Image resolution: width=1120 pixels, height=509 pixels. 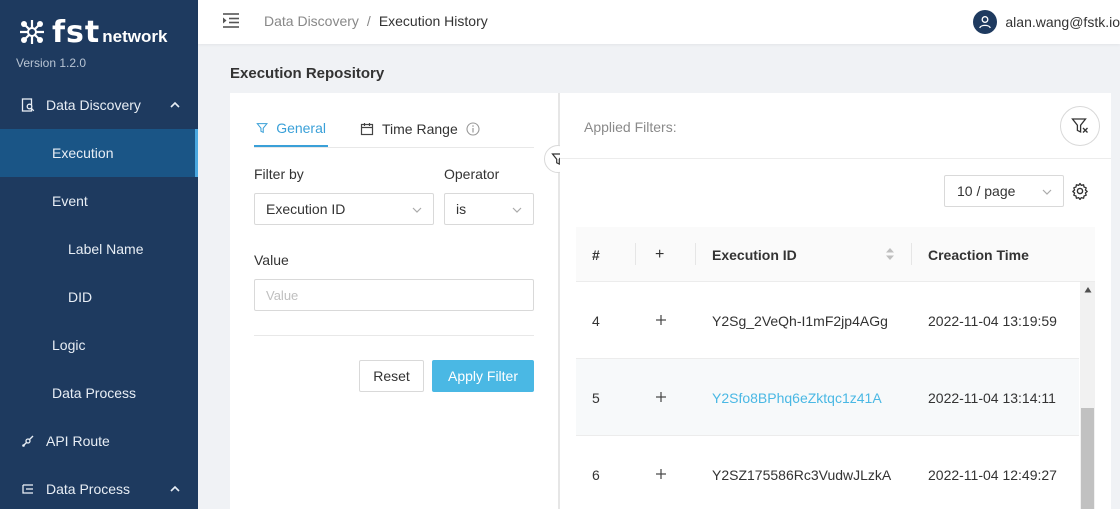 I want to click on operator-value: is, so click(x=461, y=209).